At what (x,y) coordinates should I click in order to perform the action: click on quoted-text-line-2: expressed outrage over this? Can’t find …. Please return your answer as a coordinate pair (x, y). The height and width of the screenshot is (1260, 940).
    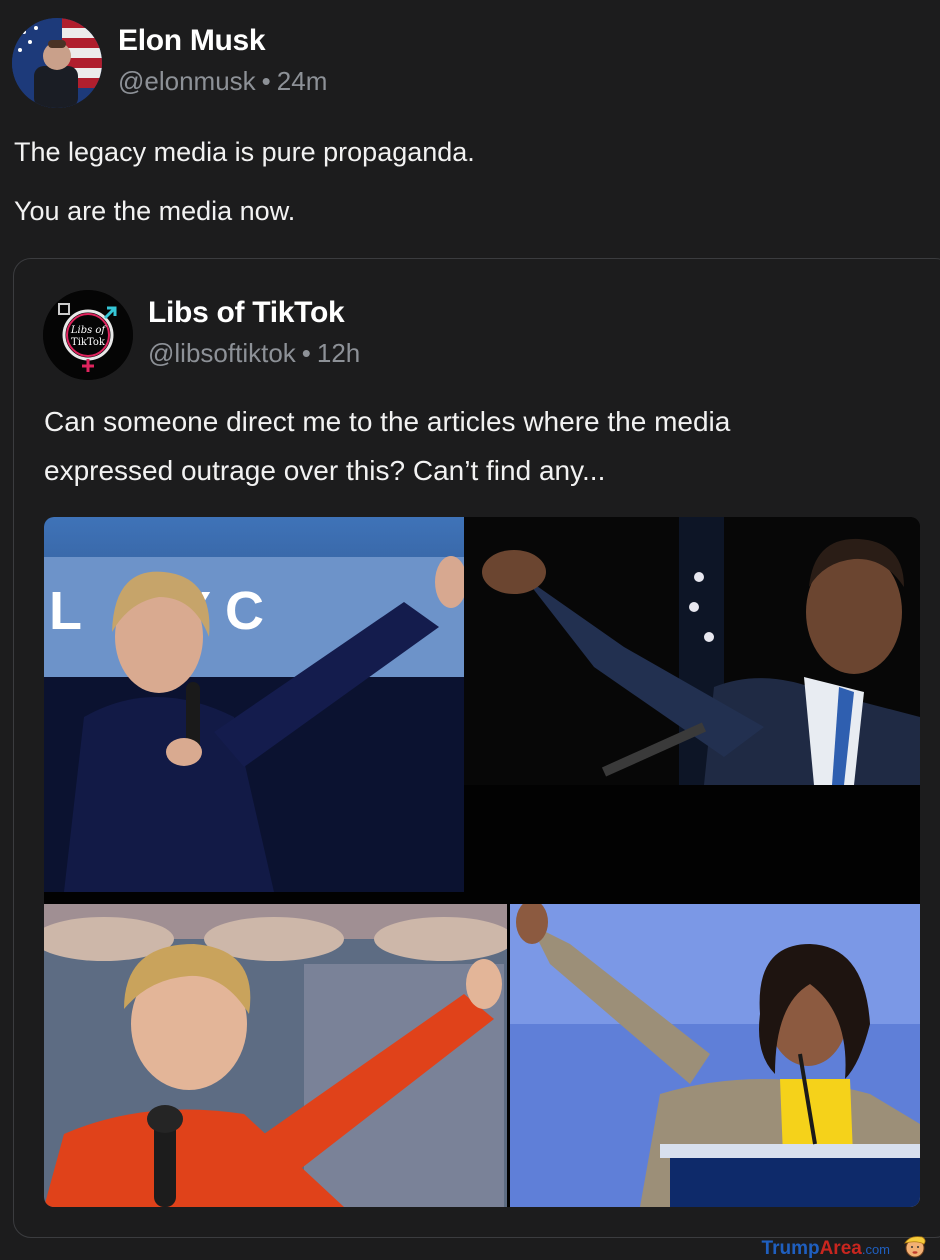
    Looking at the image, I should click on (325, 470).